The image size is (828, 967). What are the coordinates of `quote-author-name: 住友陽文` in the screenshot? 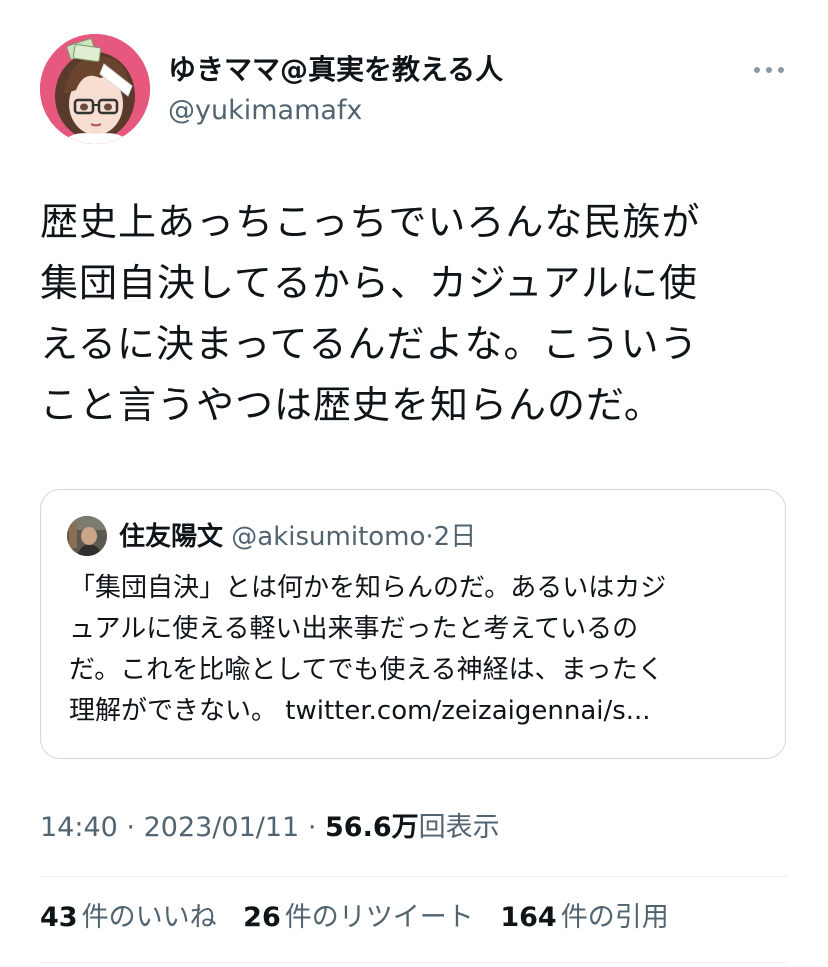 It's located at (171, 537).